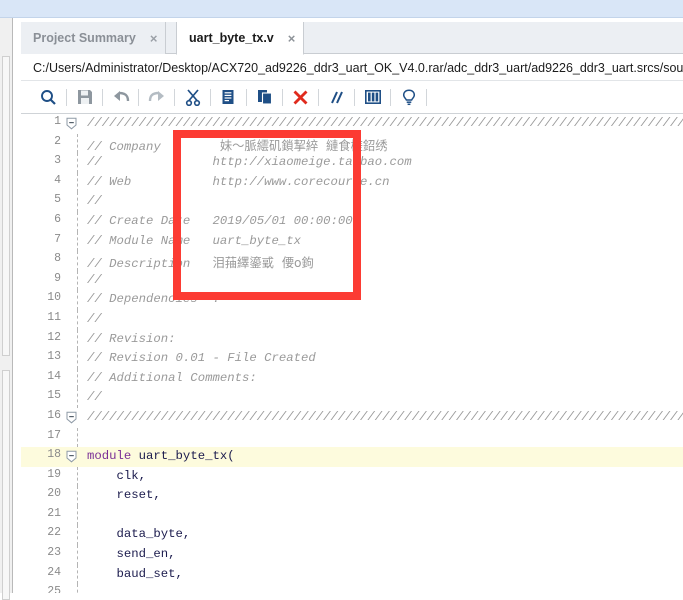 This screenshot has height=600, width=683. I want to click on code-line-text: reset,, so click(124, 495).